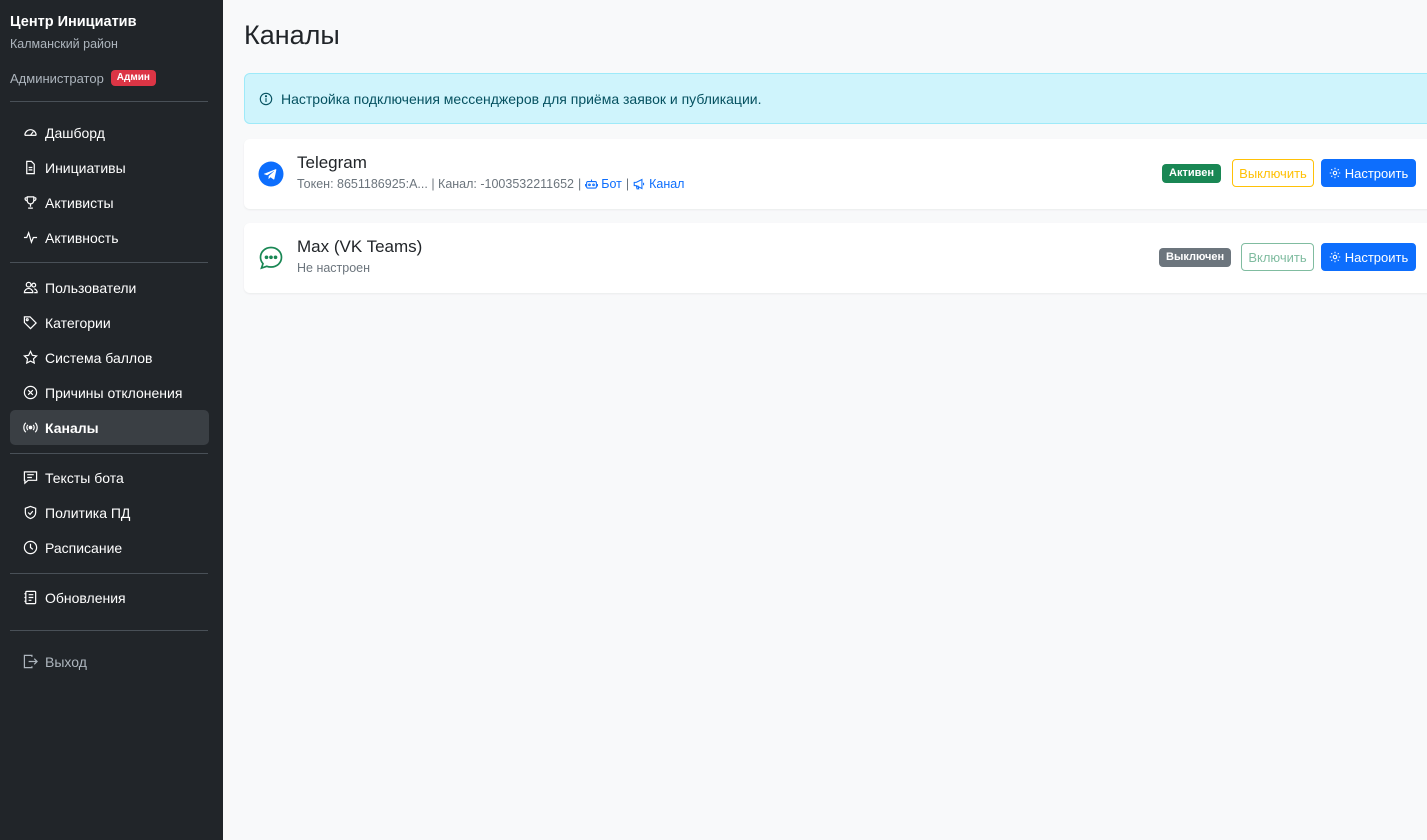 The height and width of the screenshot is (840, 1427). What do you see at coordinates (109, 427) in the screenshot?
I see `sidebar-item-channels: Каналы` at bounding box center [109, 427].